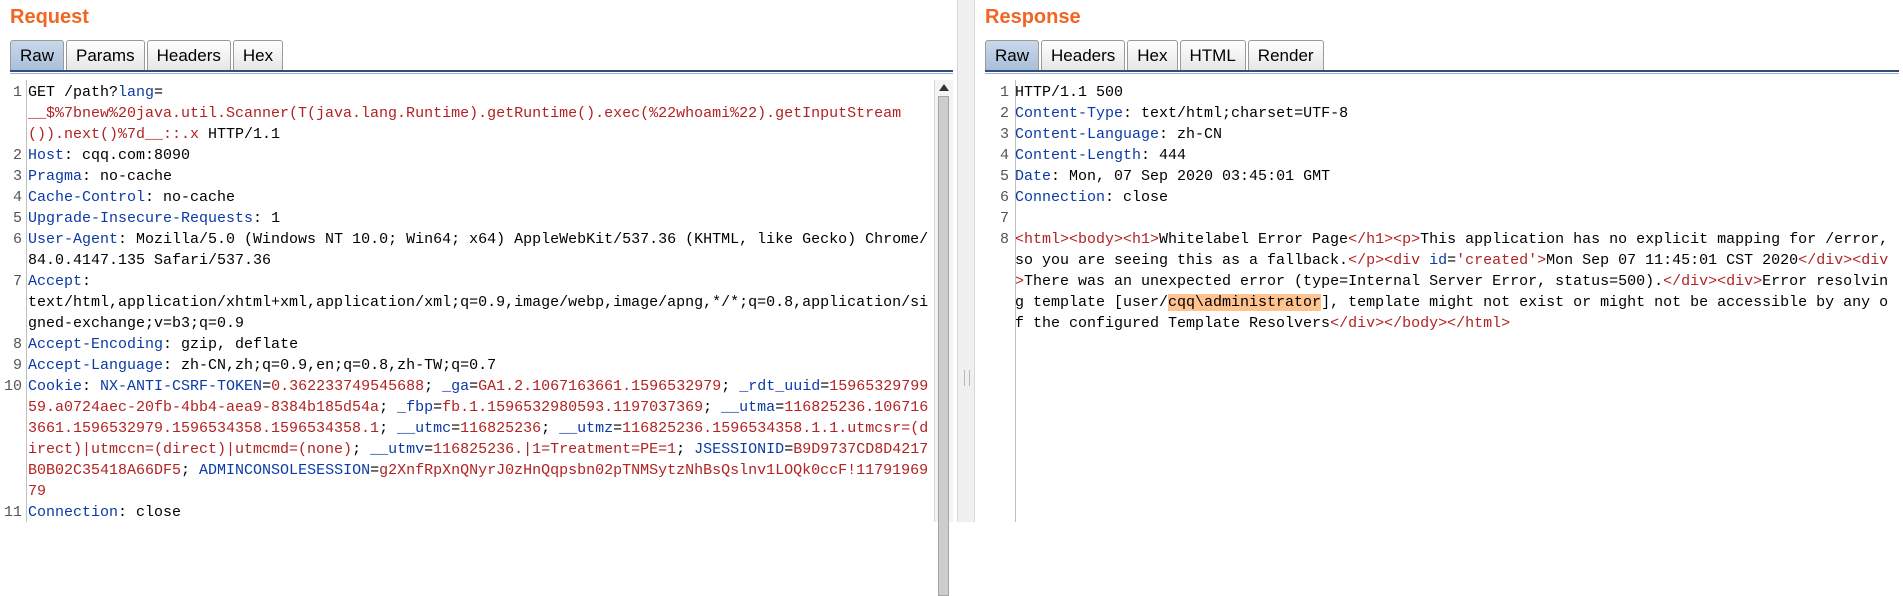  Describe the element at coordinates (1285, 55) in the screenshot. I see `tab-render: Render` at that location.